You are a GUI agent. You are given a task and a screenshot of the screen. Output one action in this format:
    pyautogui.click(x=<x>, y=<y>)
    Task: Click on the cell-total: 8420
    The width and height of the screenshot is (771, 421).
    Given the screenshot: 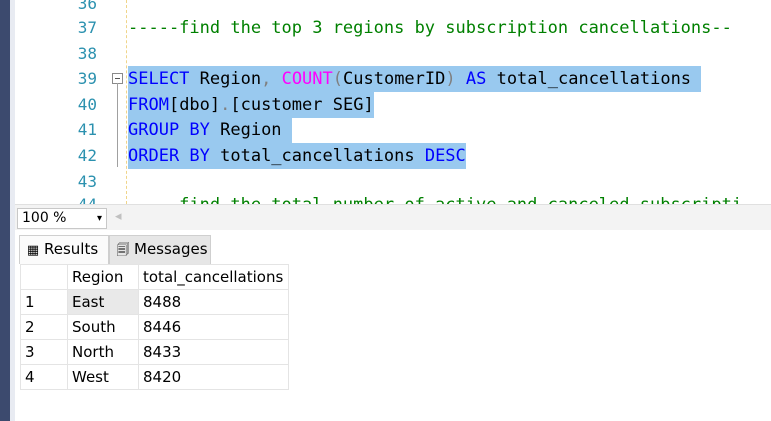 What is the action you would take?
    pyautogui.click(x=213, y=377)
    